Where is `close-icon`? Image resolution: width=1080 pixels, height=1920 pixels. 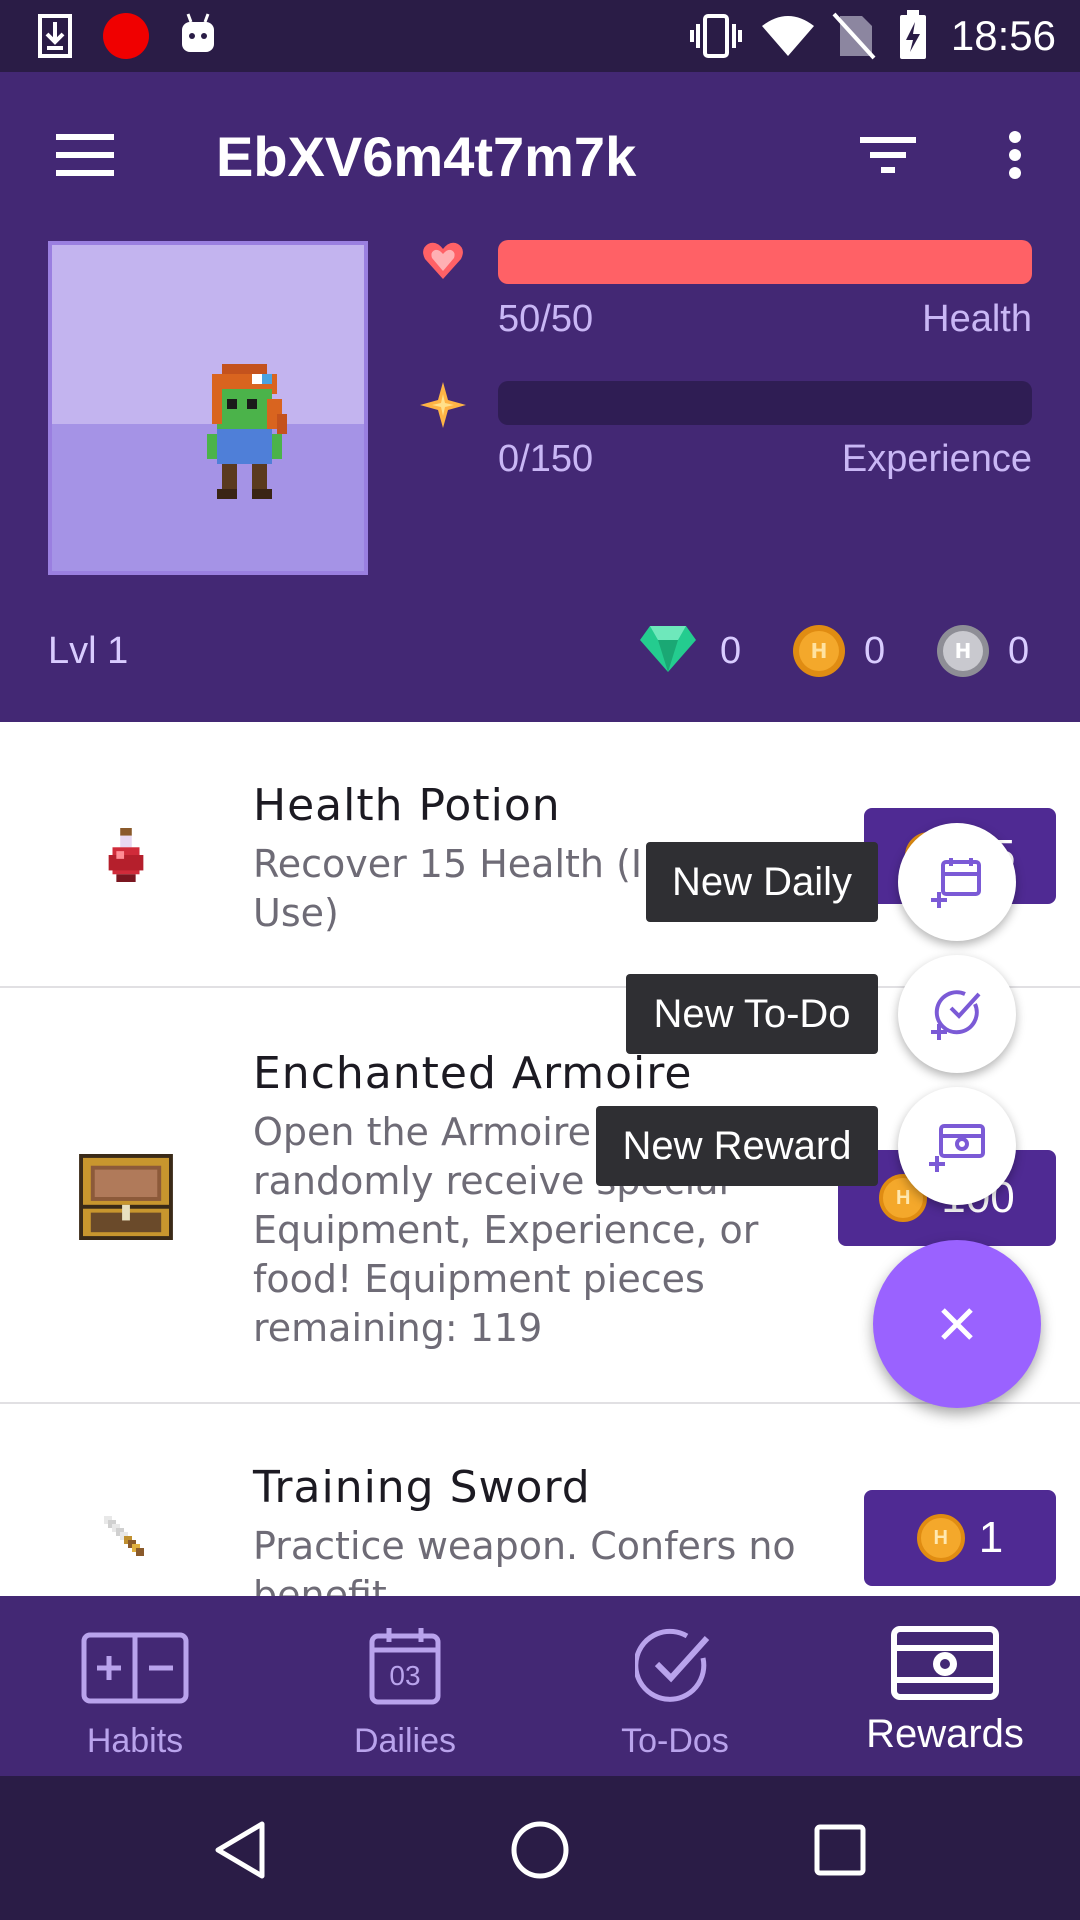 close-icon is located at coordinates (957, 1324).